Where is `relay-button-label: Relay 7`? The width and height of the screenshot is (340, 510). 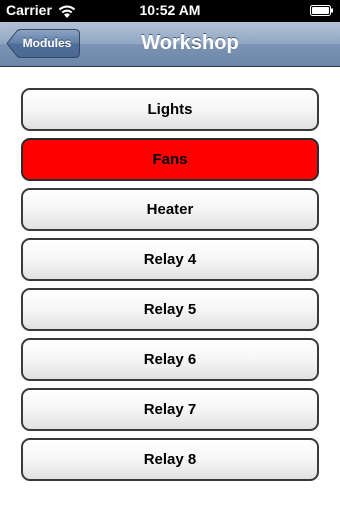 relay-button-label: Relay 7 is located at coordinates (170, 409).